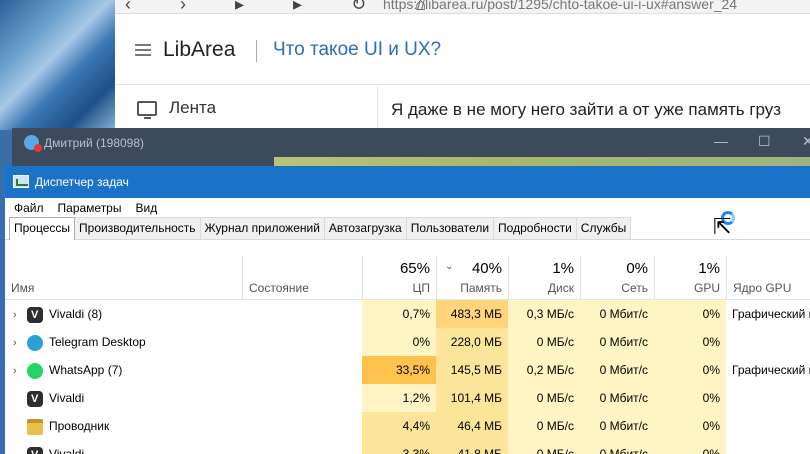 Image resolution: width=810 pixels, height=454 pixels. Describe the element at coordinates (399, 447) in the screenshot. I see `cell-cpu: 3,3%` at that location.